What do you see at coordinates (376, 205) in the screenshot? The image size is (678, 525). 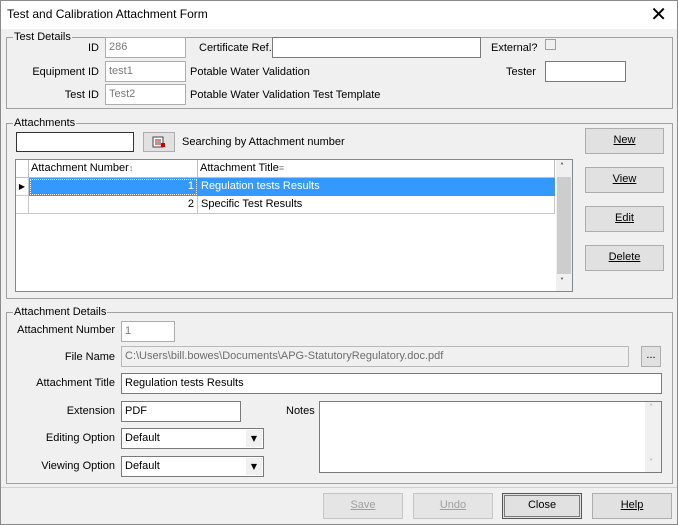 I see `attachment-title-cell: Specific Test Results` at bounding box center [376, 205].